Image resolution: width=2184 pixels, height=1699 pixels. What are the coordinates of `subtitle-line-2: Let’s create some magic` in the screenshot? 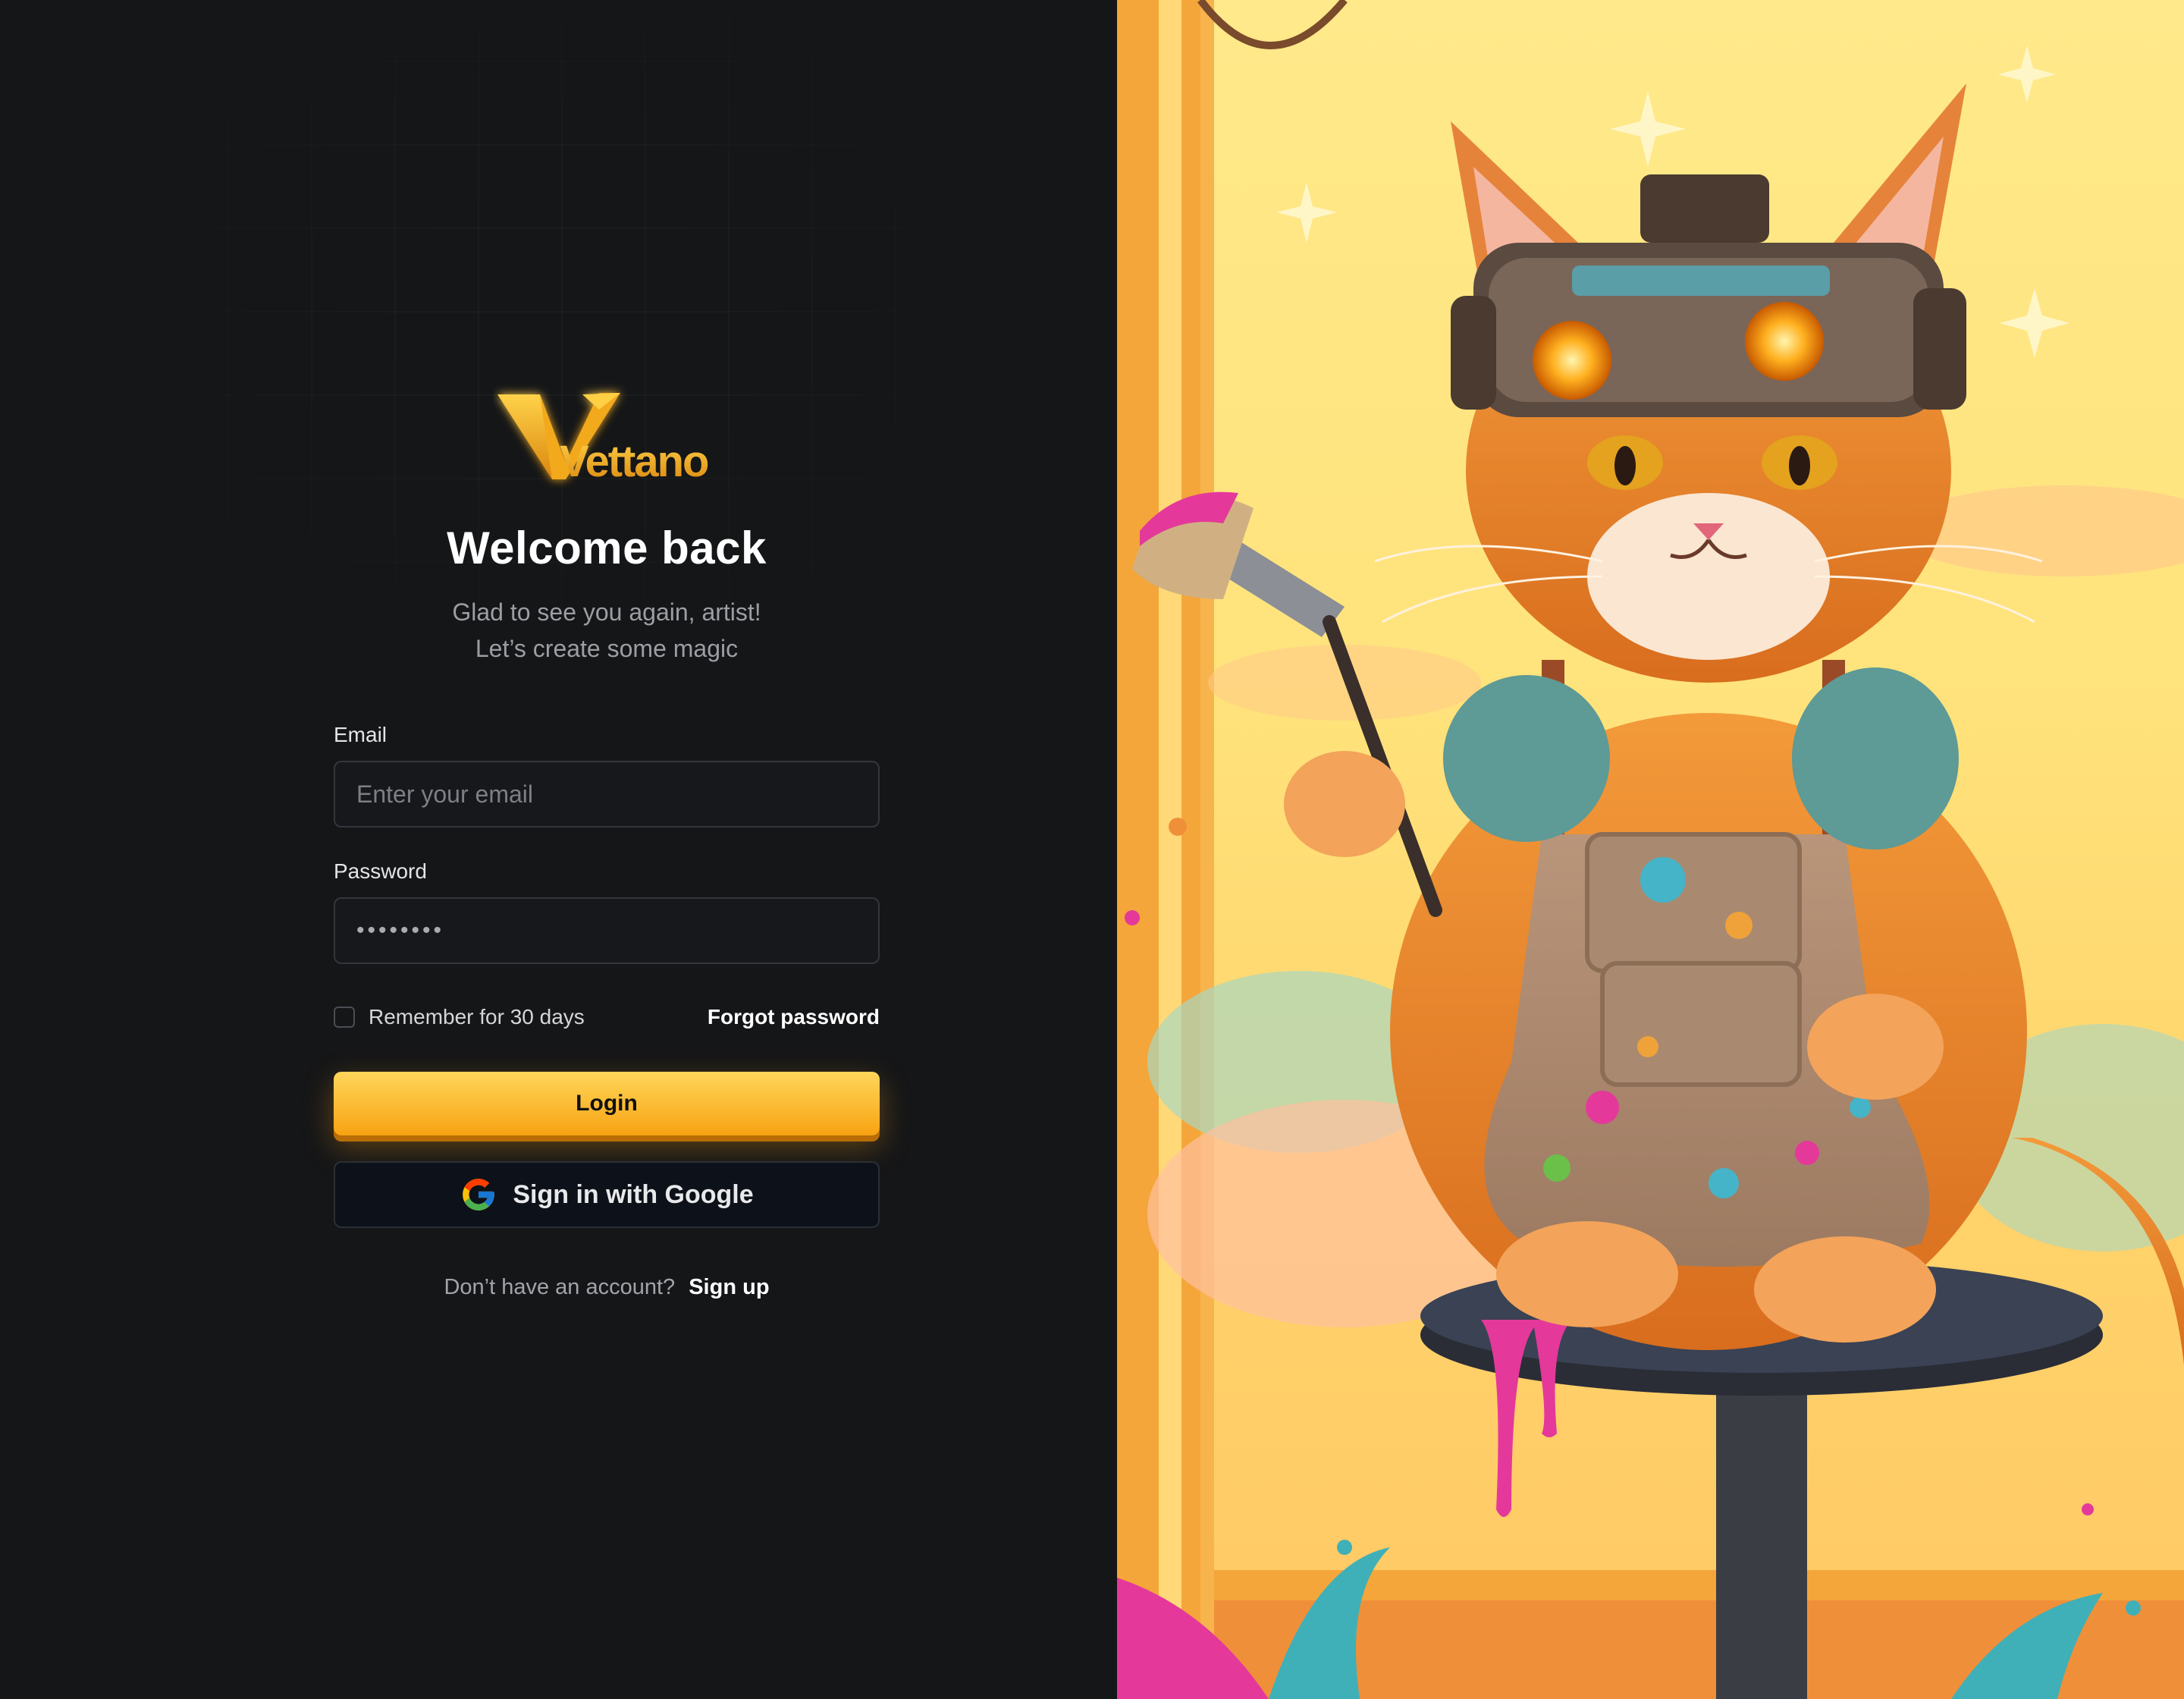 It's located at (607, 648).